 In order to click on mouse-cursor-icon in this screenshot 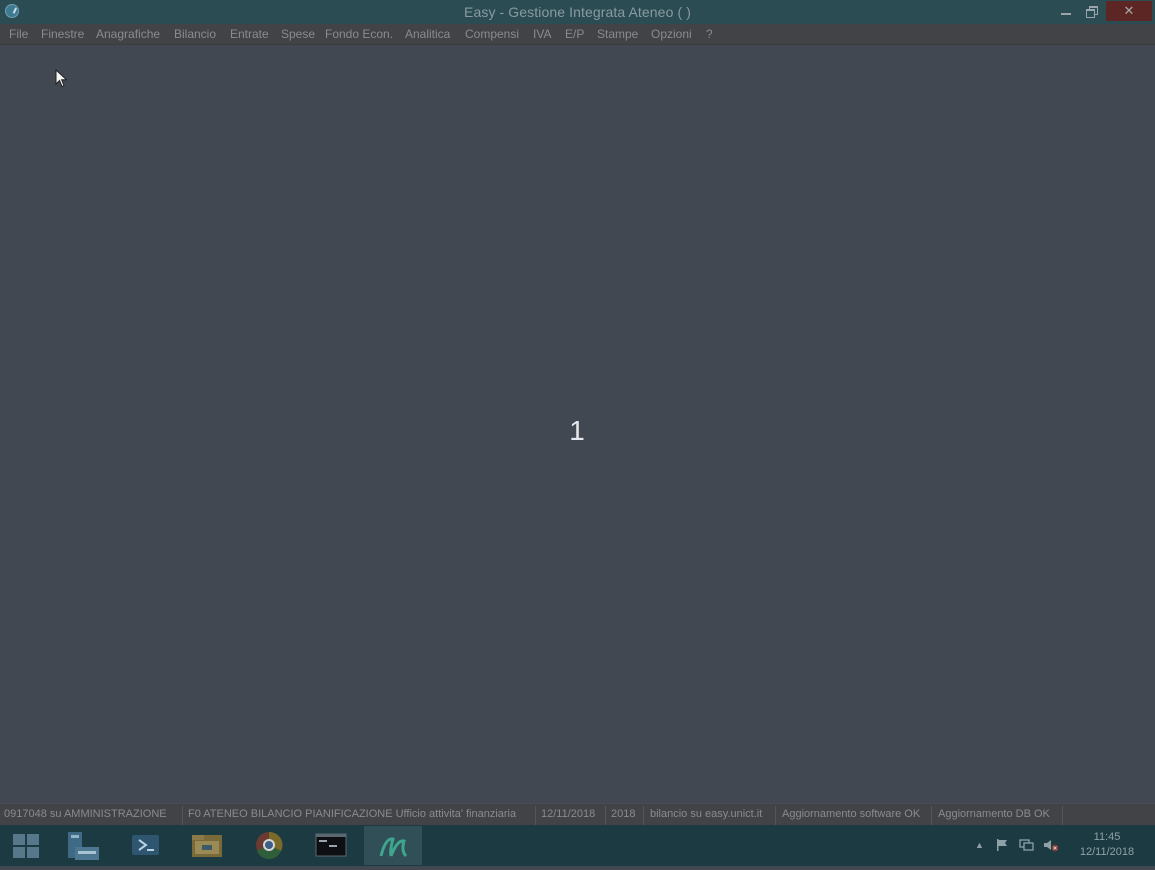, I will do `click(61, 78)`.